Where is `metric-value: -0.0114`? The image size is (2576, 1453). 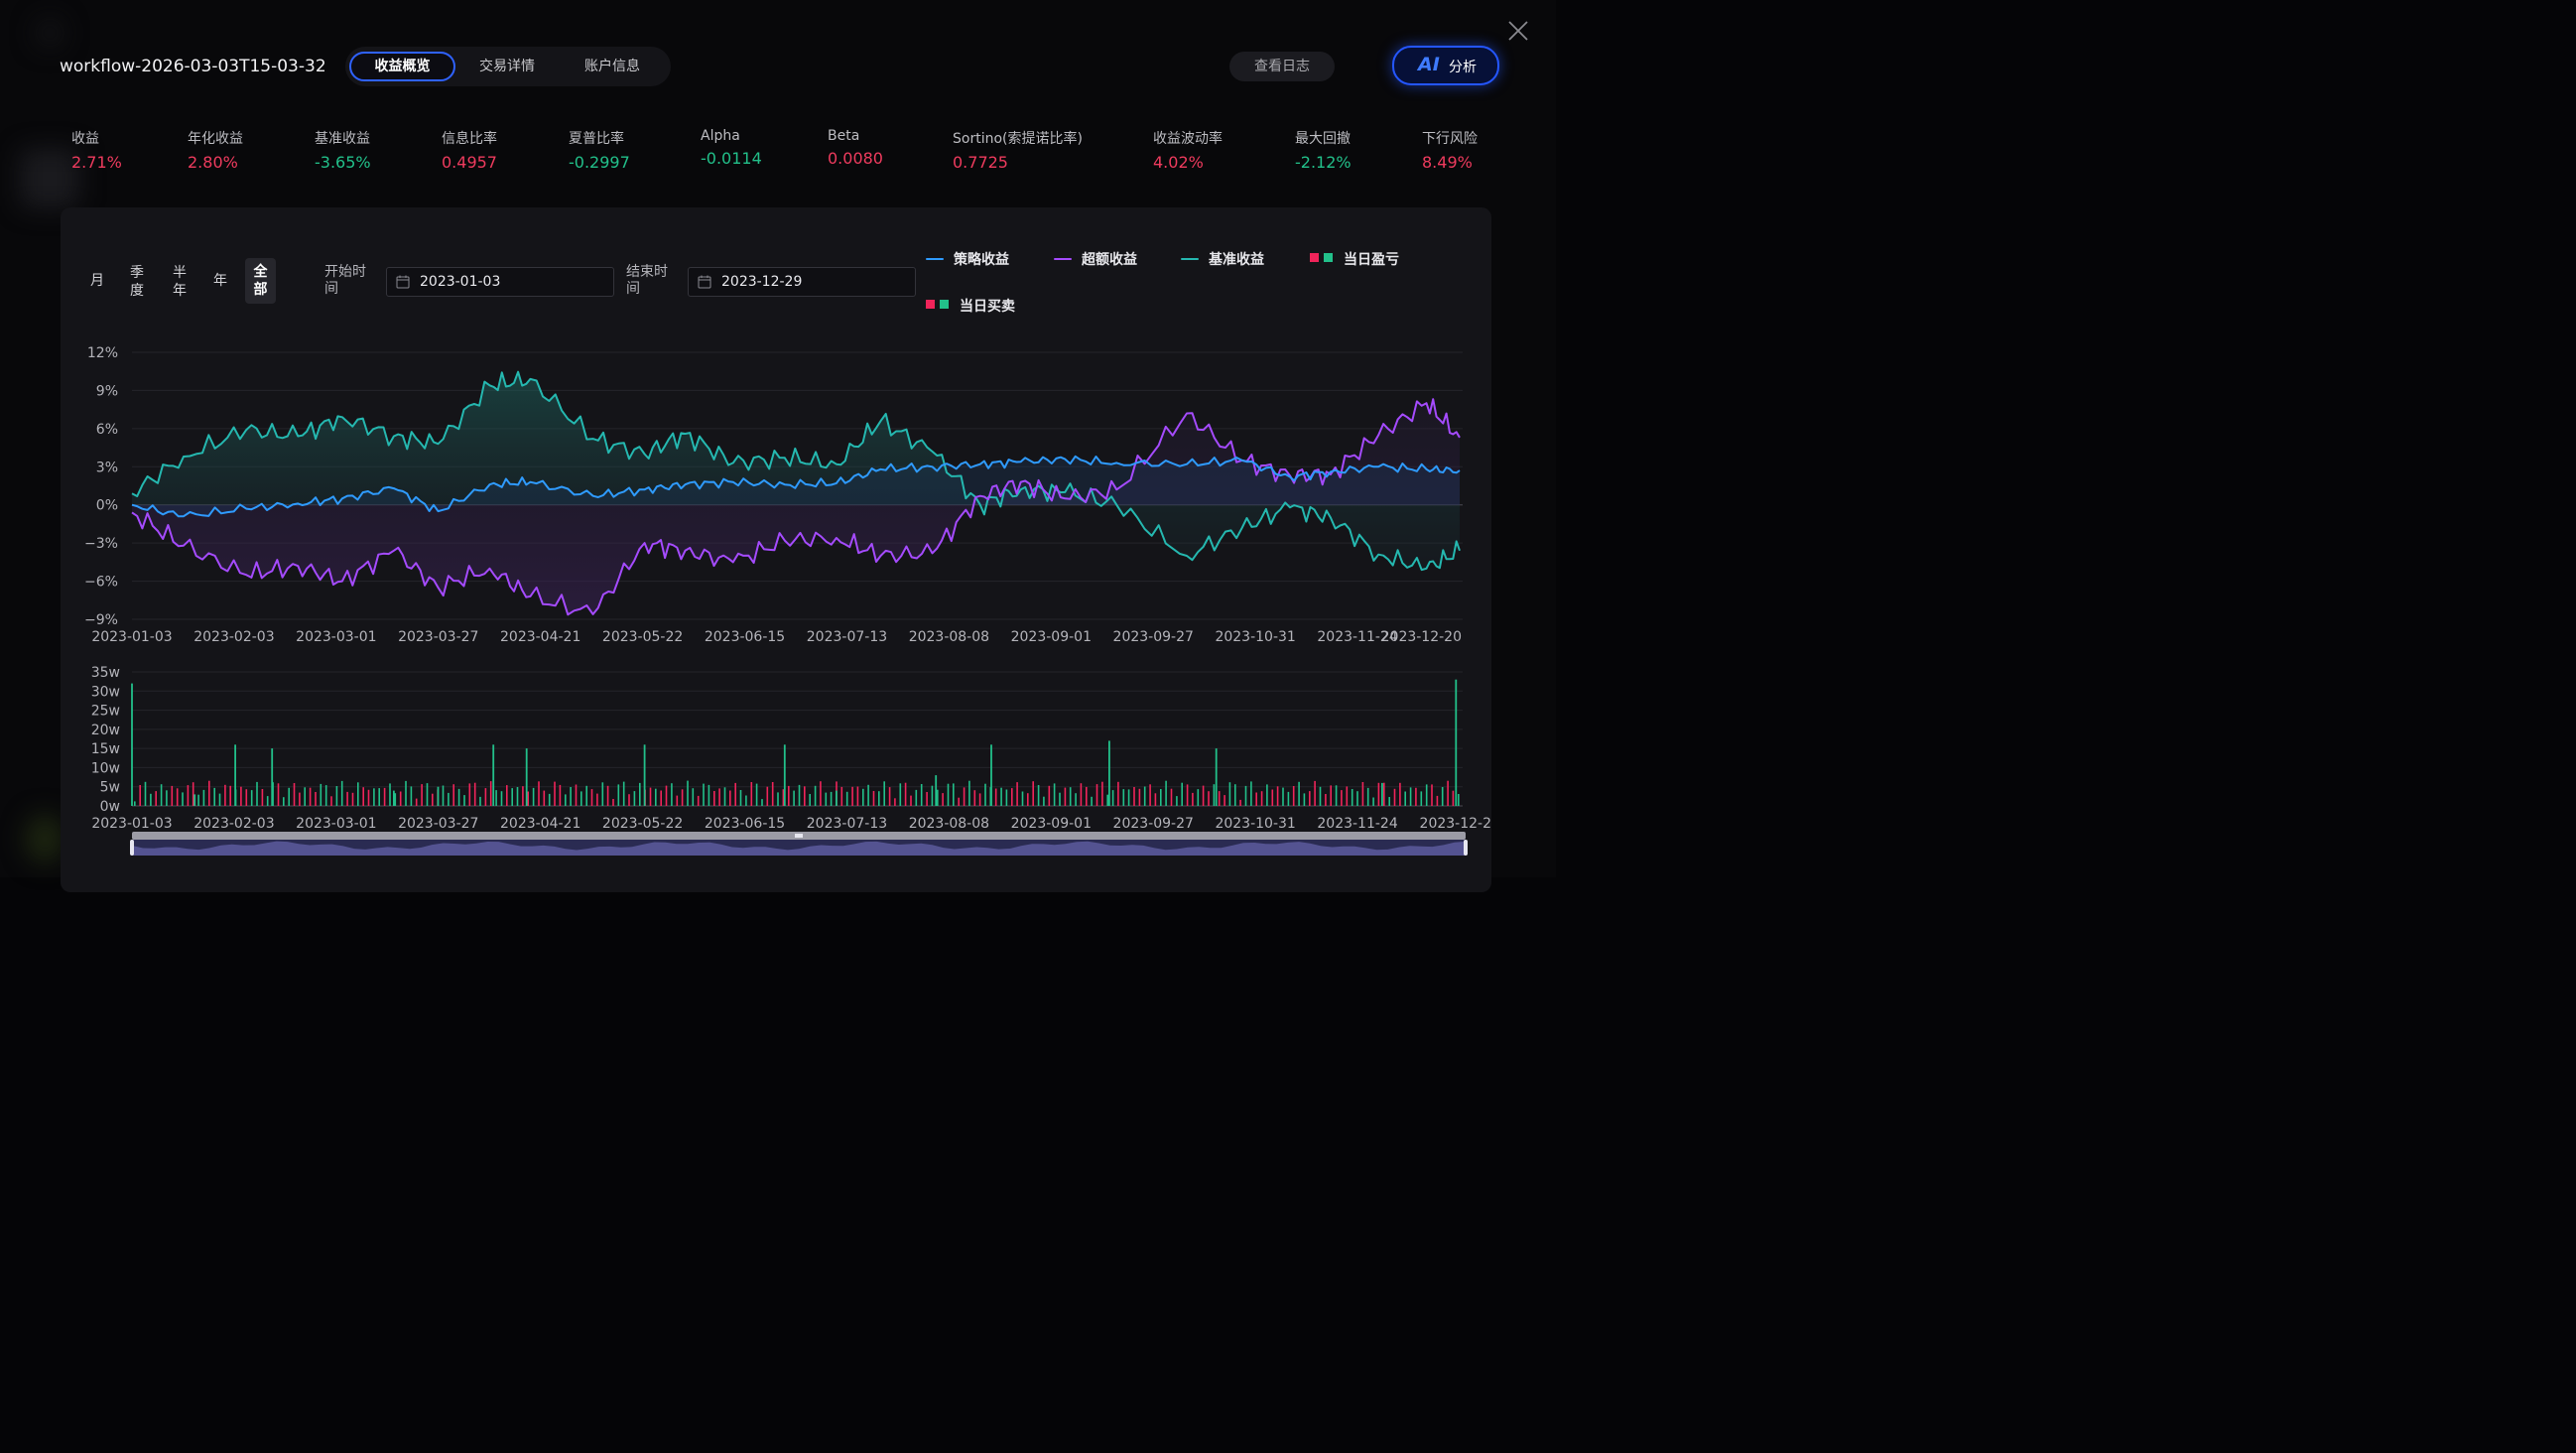
metric-value: -0.0114 is located at coordinates (732, 158).